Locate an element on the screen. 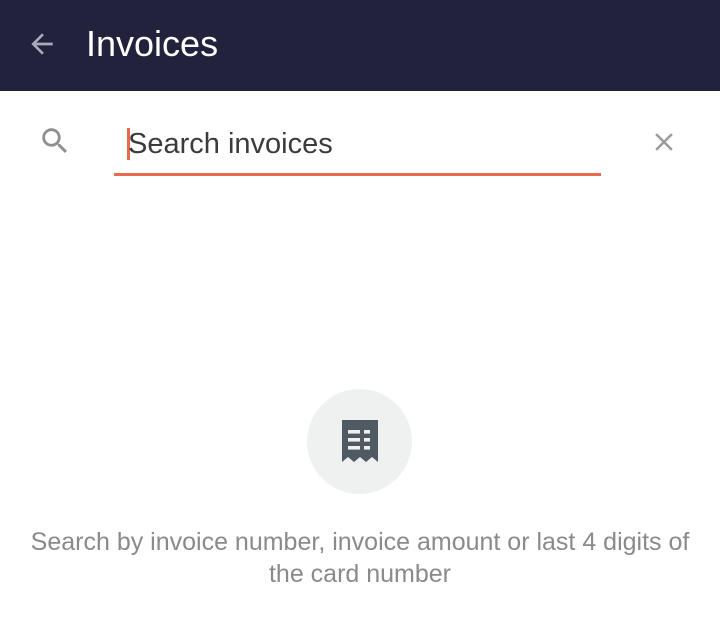 The width and height of the screenshot is (720, 623). close-icon is located at coordinates (664, 142).